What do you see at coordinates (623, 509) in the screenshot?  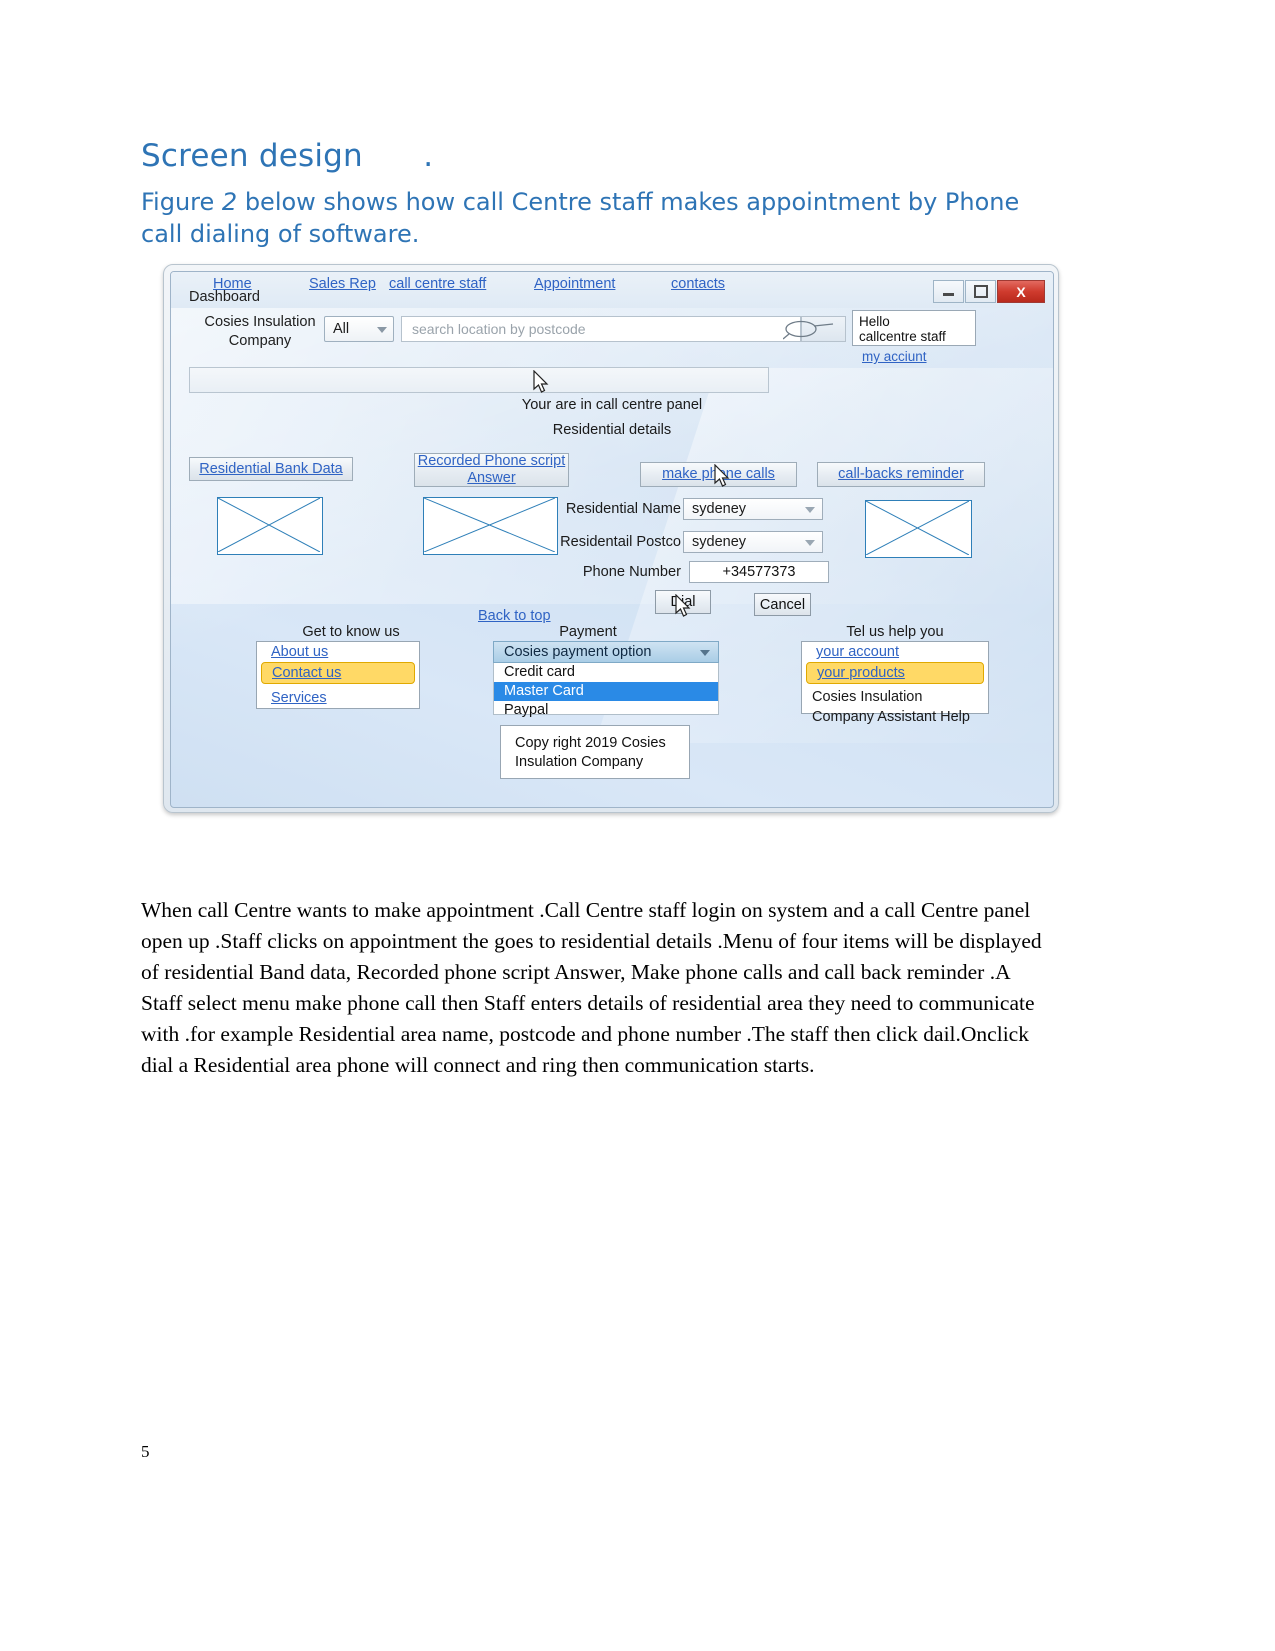 I see `residential-name-label: Residential Name` at bounding box center [623, 509].